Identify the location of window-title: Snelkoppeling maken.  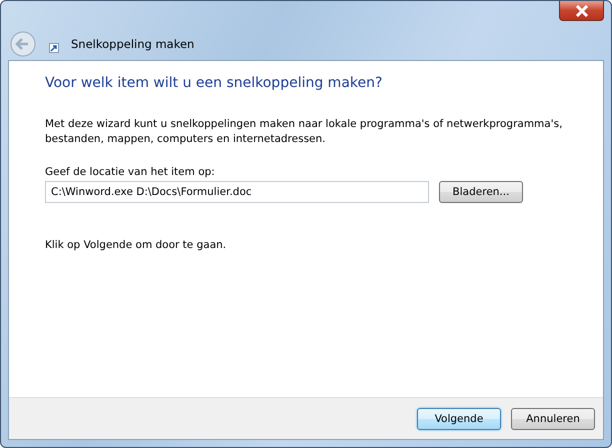
(132, 43).